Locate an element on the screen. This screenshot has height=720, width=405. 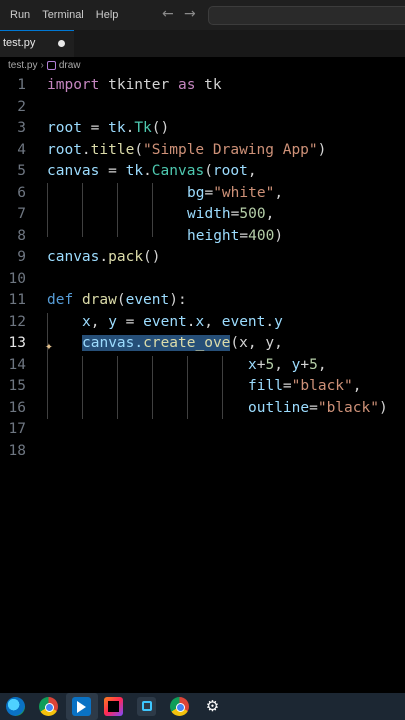
back-arrow-icon: ← is located at coordinates (168, 14).